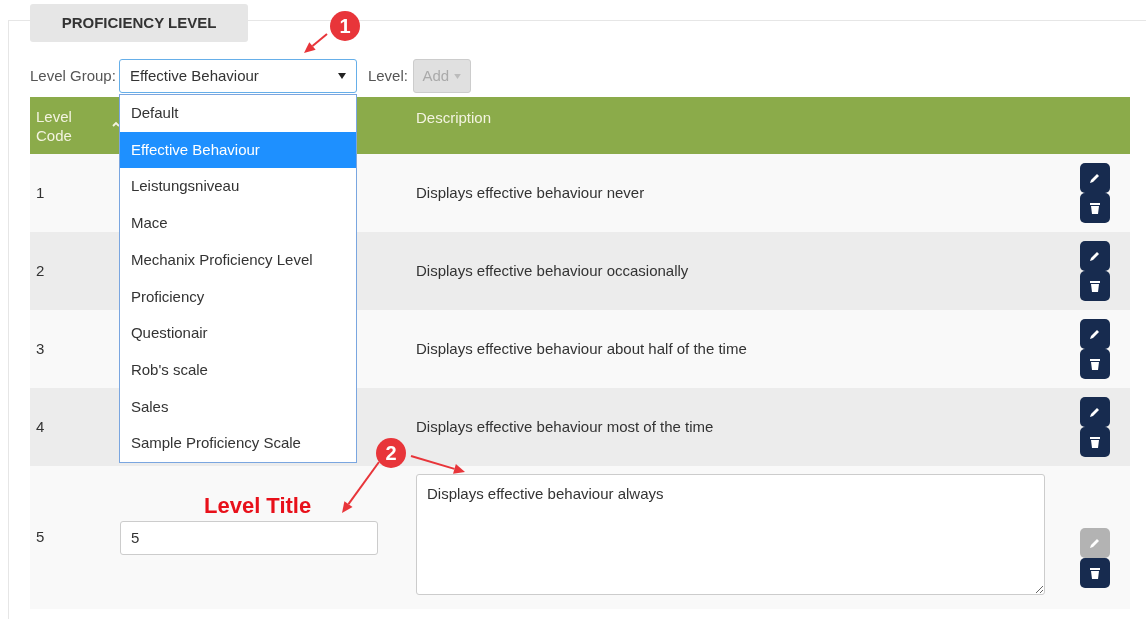  Describe the element at coordinates (581, 348) in the screenshot. I see `level-description: Displays effective behaviour about half of the time` at that location.